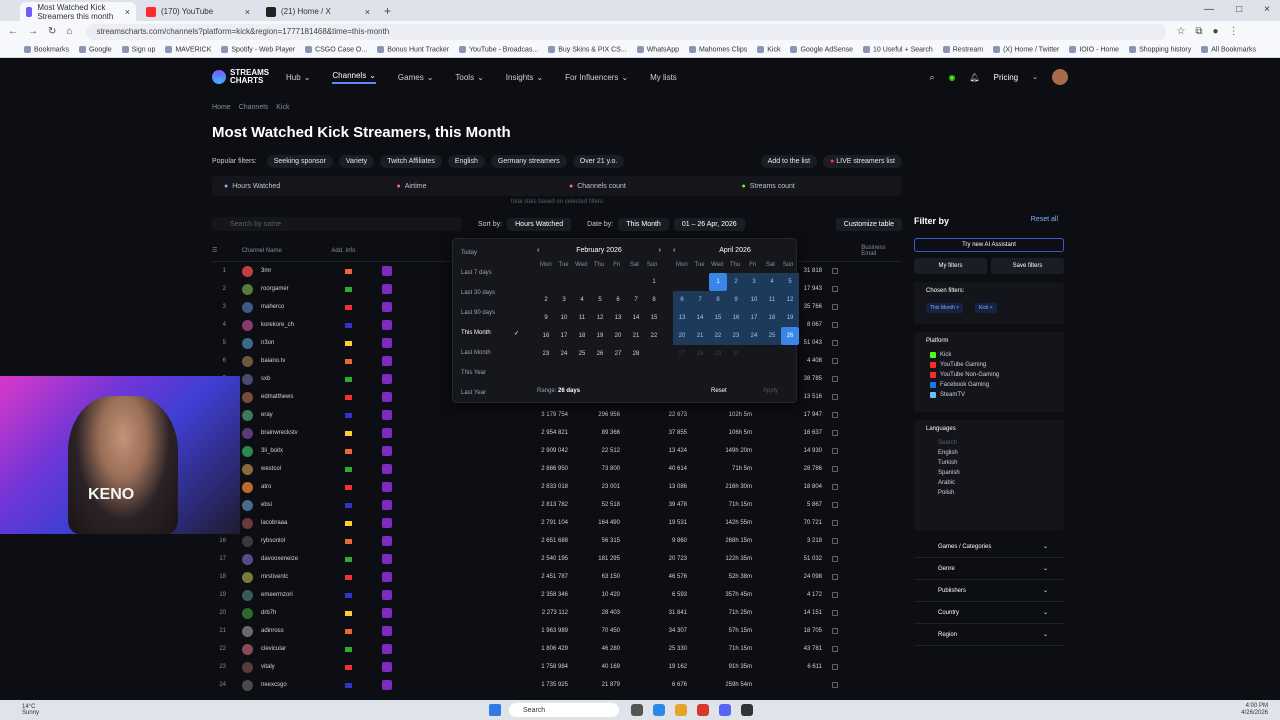 This screenshot has height=720, width=1280. What do you see at coordinates (768, 49) in the screenshot?
I see `bookmark-item: Kick` at bounding box center [768, 49].